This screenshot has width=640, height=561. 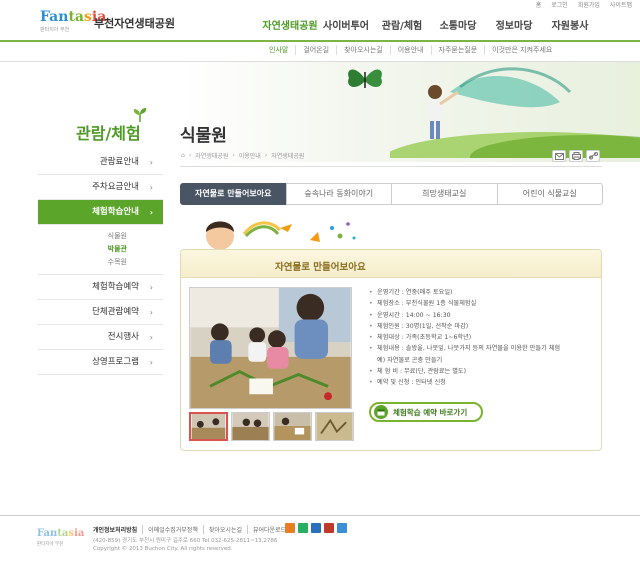 I want to click on subnav-greeting: 인사말, so click(x=279, y=50).